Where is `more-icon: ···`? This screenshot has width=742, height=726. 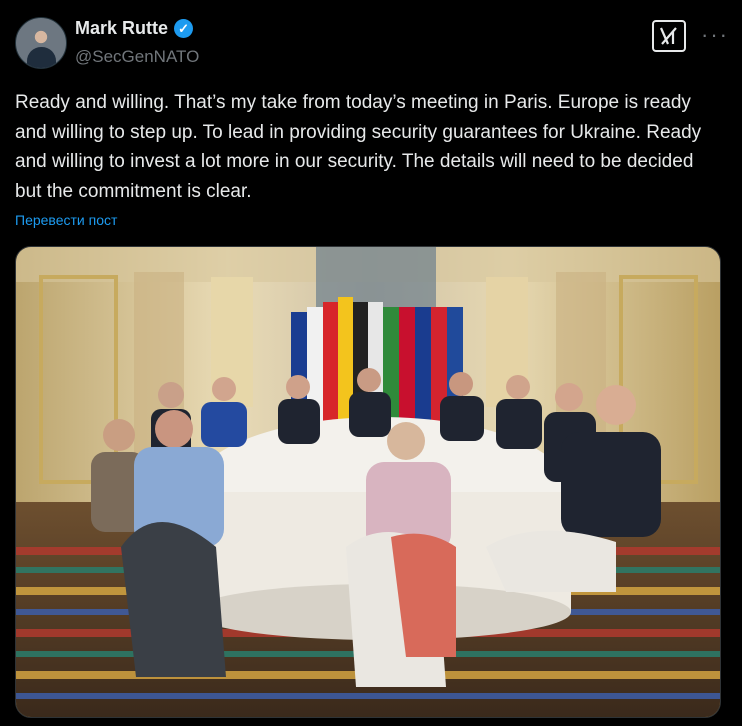 more-icon: ··· is located at coordinates (715, 35).